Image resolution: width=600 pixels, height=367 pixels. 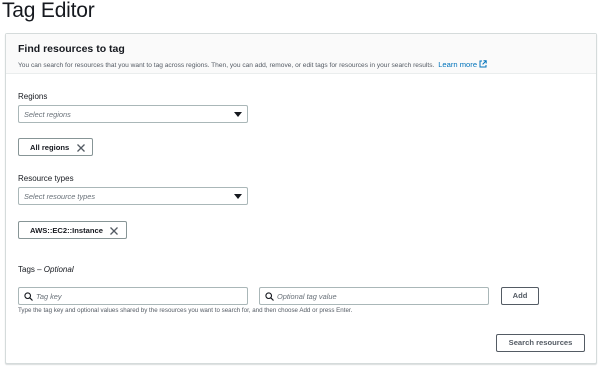 What do you see at coordinates (60, 196) in the screenshot?
I see `resource-types-placeholder: Select resource types` at bounding box center [60, 196].